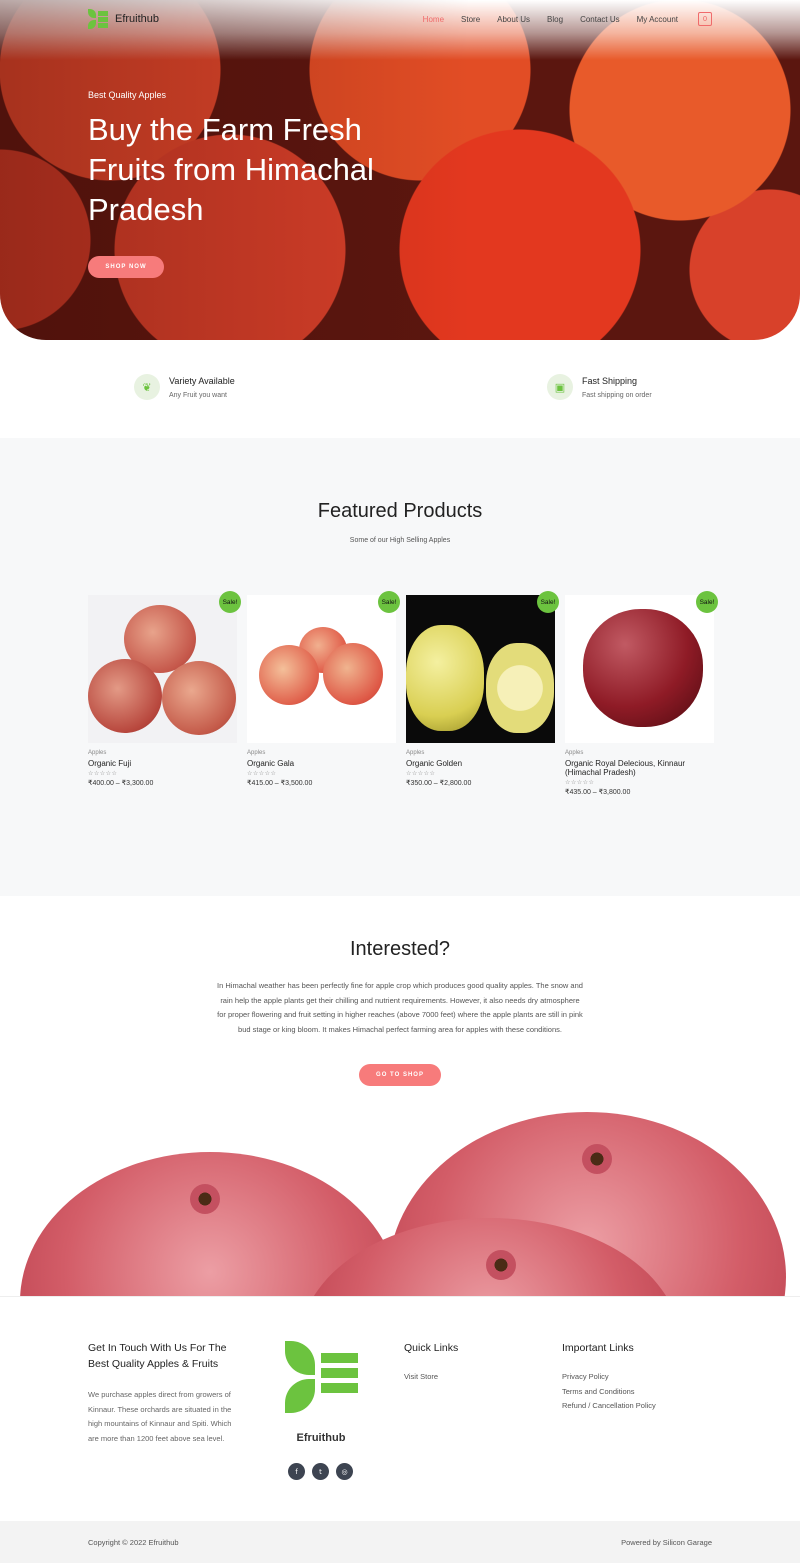  What do you see at coordinates (198, 395) in the screenshot?
I see `feature-subtitle: Any Fruit you want` at bounding box center [198, 395].